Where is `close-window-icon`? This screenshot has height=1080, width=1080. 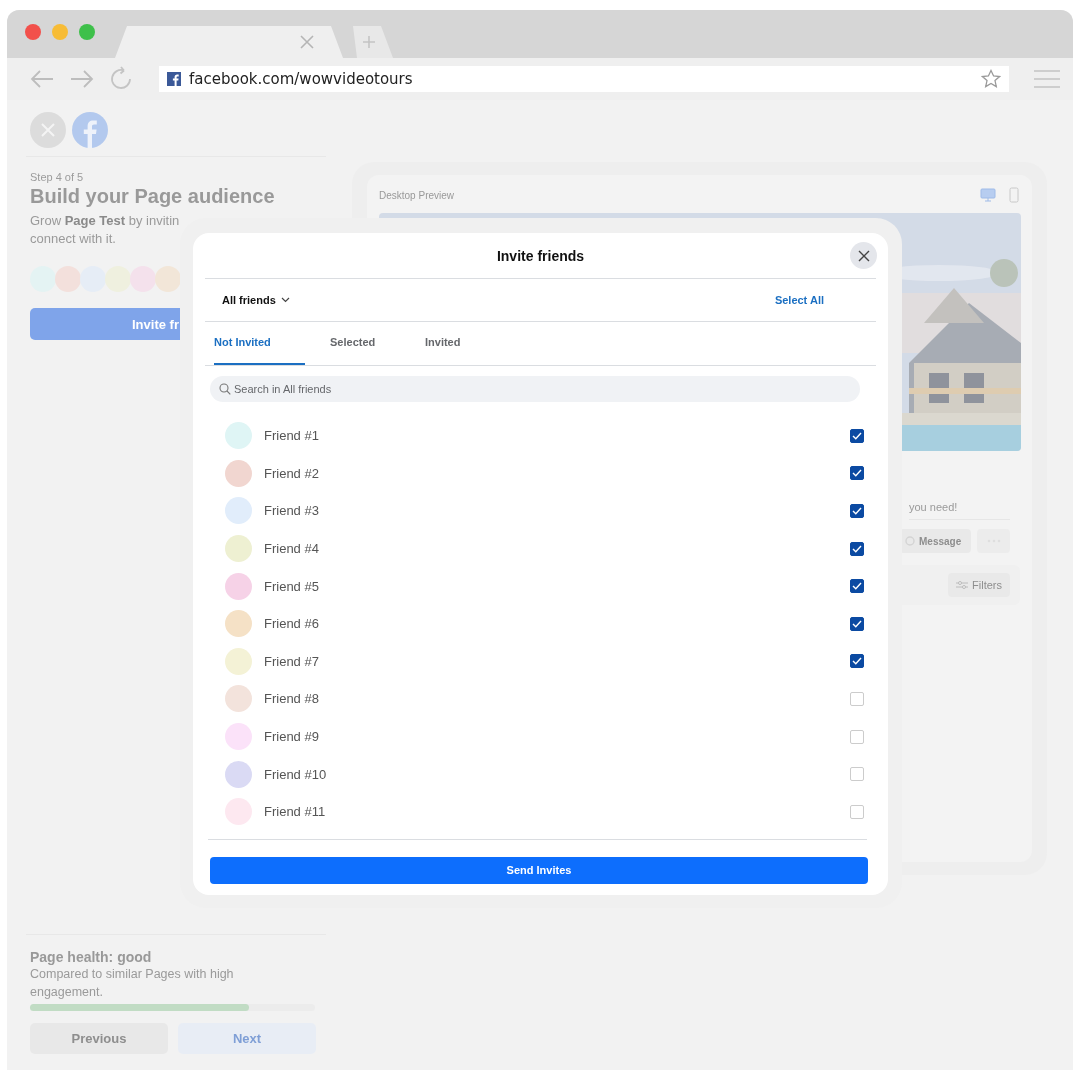 close-window-icon is located at coordinates (33, 32).